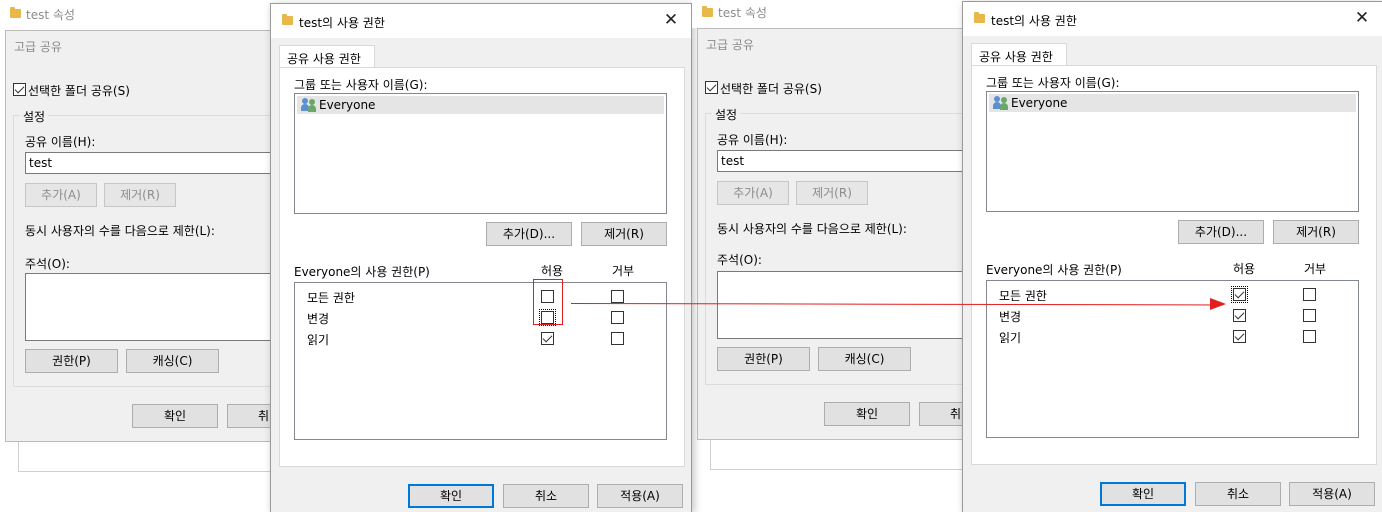  Describe the element at coordinates (38, 47) in the screenshot. I see `advanced-sharing-title: 고급 공유` at that location.